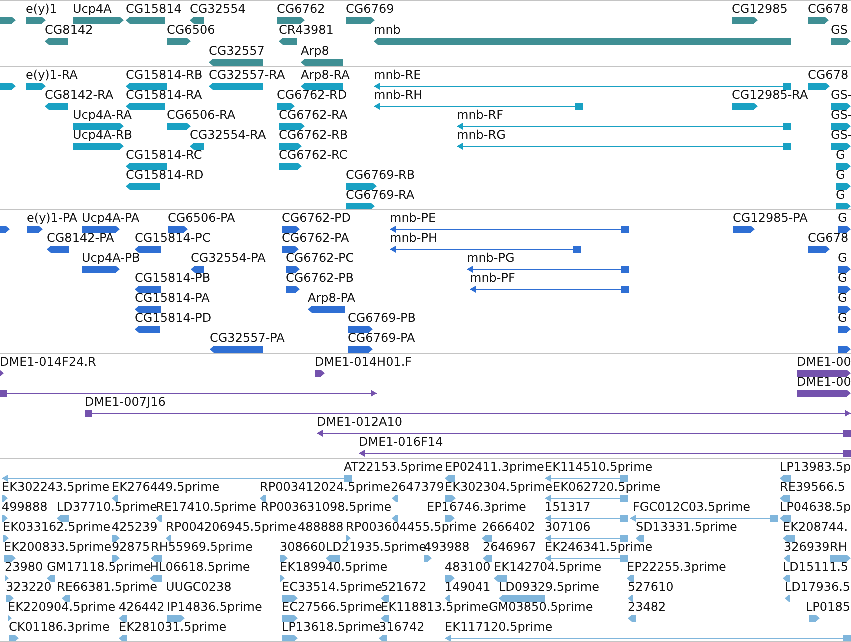 This screenshot has width=851, height=642. What do you see at coordinates (313, 115) in the screenshot?
I see `feature-label: CG6762-RA` at bounding box center [313, 115].